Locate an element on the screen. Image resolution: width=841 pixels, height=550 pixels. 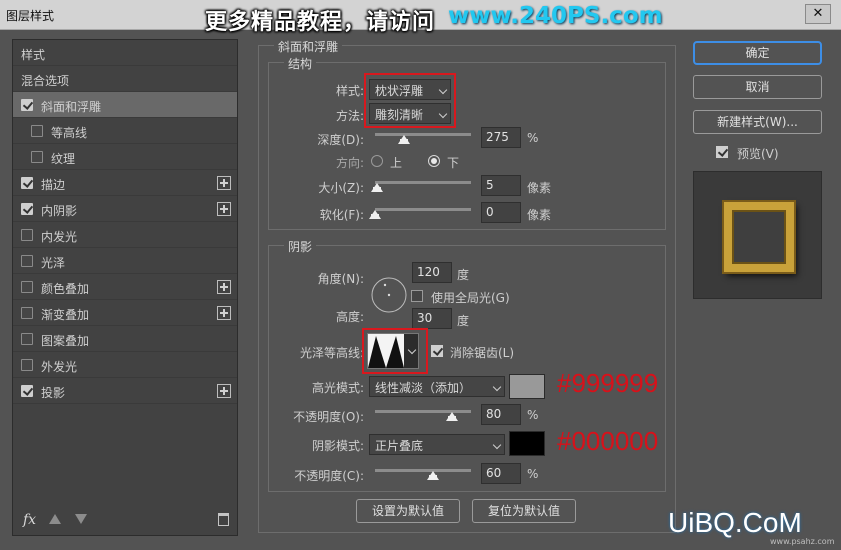
soften-label: 软化(F): is located at coordinates (341, 215).